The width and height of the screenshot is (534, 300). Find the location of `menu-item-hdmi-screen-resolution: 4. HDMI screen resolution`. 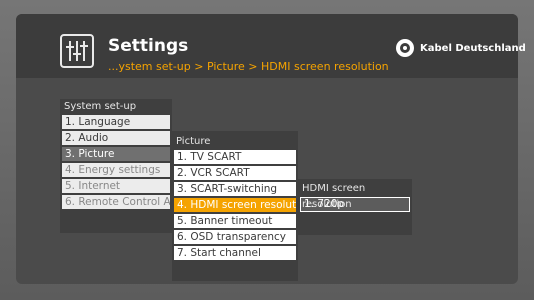

menu-item-hdmi-screen-resolution: 4. HDMI screen resolution is located at coordinates (235, 205).